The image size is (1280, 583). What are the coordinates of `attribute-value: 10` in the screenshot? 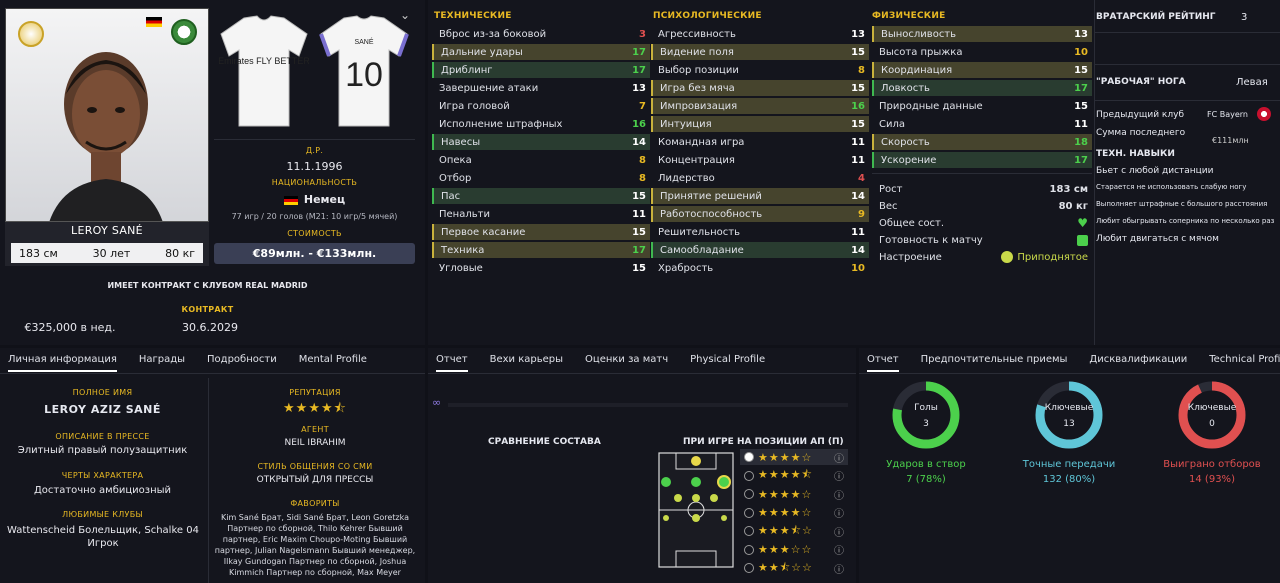 It's located at (1081, 52).